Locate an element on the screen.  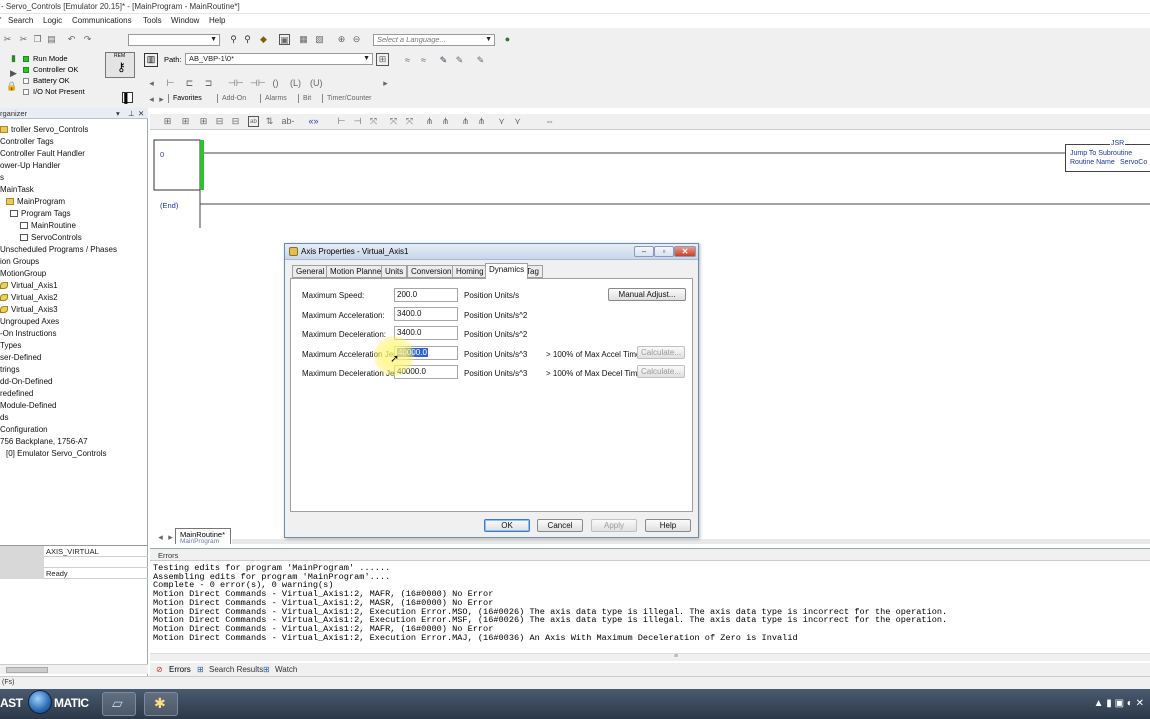
tree-item: ion Groups is located at coordinates (19, 261).